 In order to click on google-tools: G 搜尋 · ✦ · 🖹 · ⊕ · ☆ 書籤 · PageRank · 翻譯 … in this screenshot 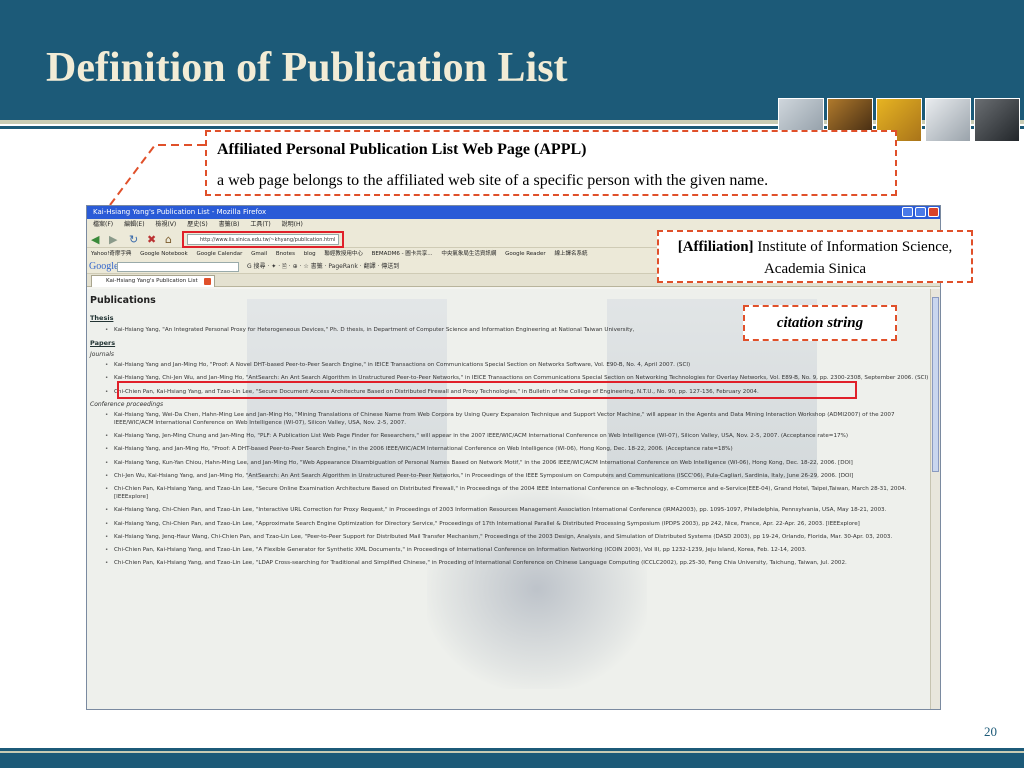, I will do `click(323, 267)`.